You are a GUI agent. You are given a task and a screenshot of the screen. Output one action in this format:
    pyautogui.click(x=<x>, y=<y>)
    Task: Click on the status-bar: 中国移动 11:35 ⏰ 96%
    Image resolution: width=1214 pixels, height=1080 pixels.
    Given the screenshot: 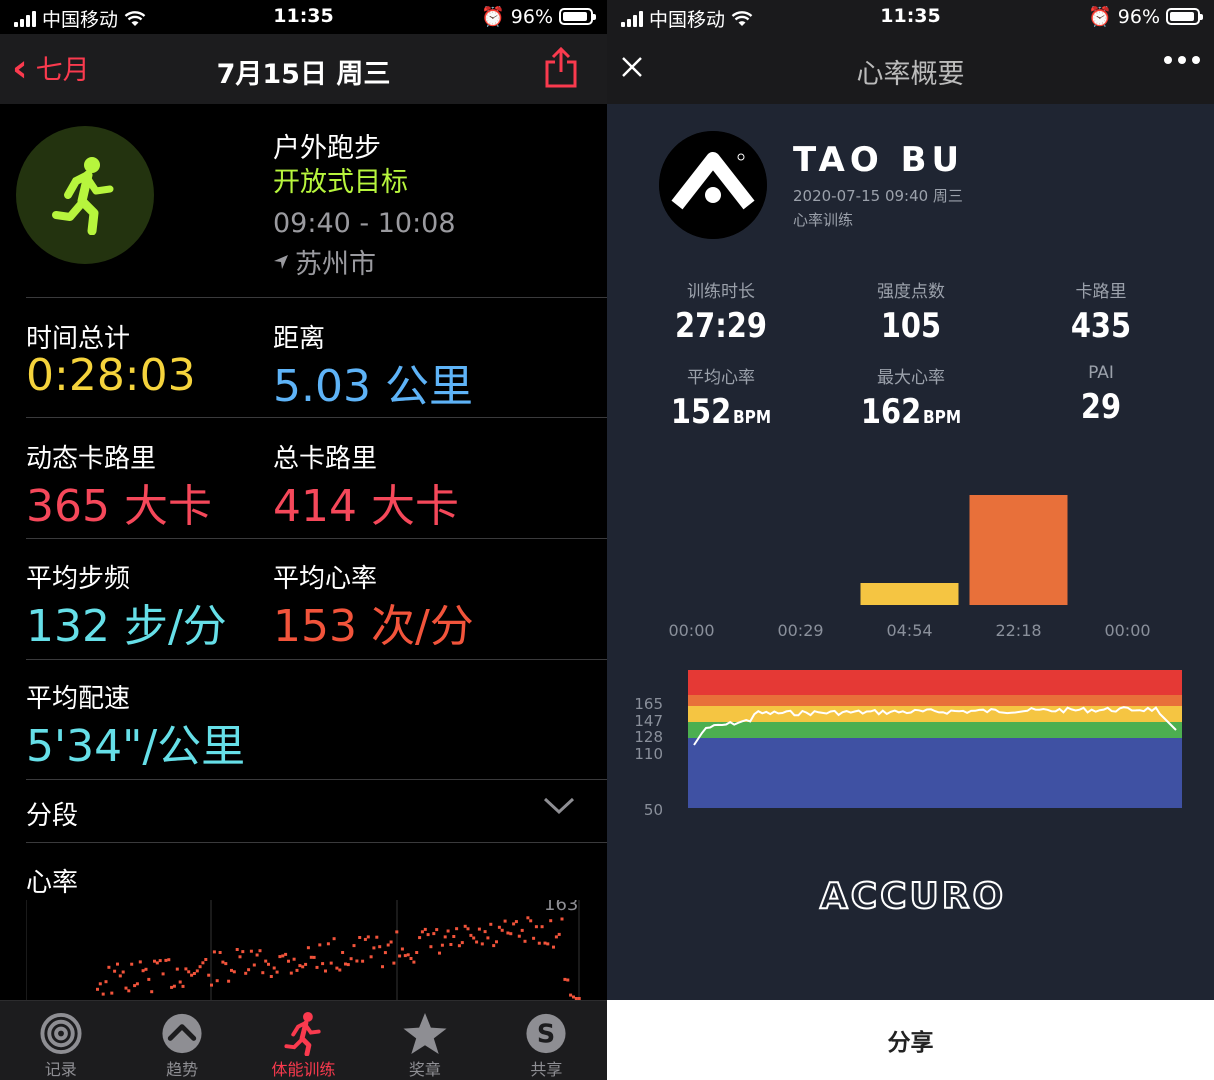 What is the action you would take?
    pyautogui.click(x=303, y=17)
    